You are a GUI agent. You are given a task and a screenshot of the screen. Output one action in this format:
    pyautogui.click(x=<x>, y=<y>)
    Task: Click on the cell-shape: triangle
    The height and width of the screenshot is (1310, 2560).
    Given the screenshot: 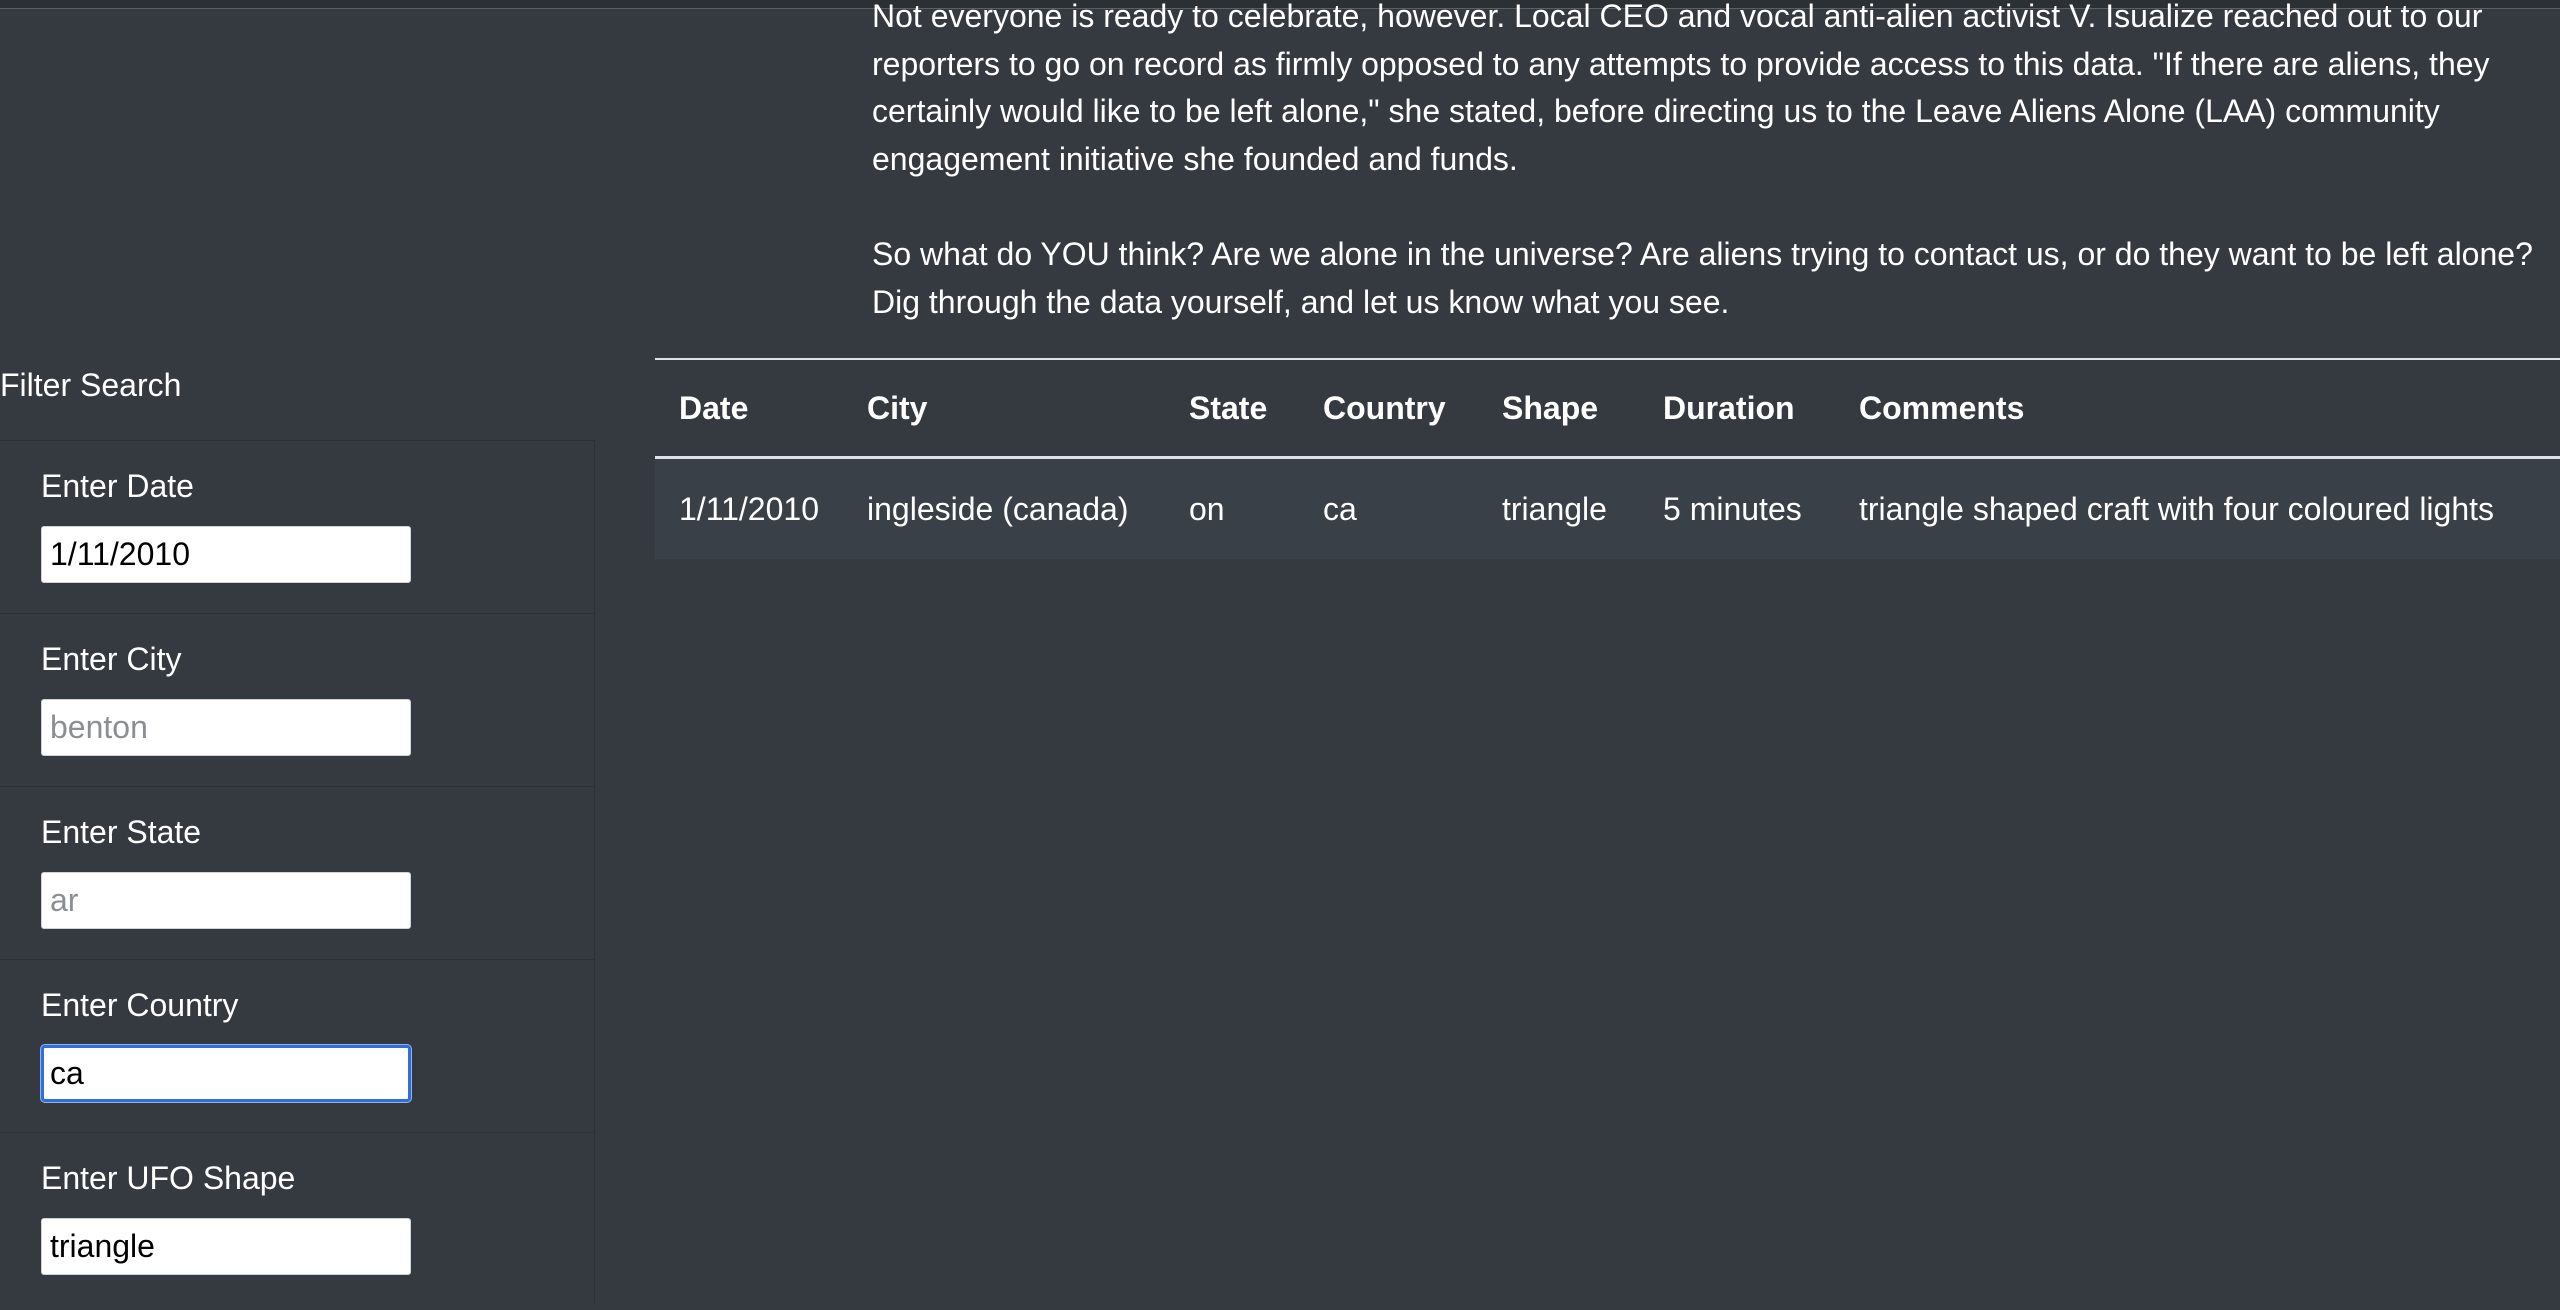 What is the action you would take?
    pyautogui.click(x=1558, y=508)
    